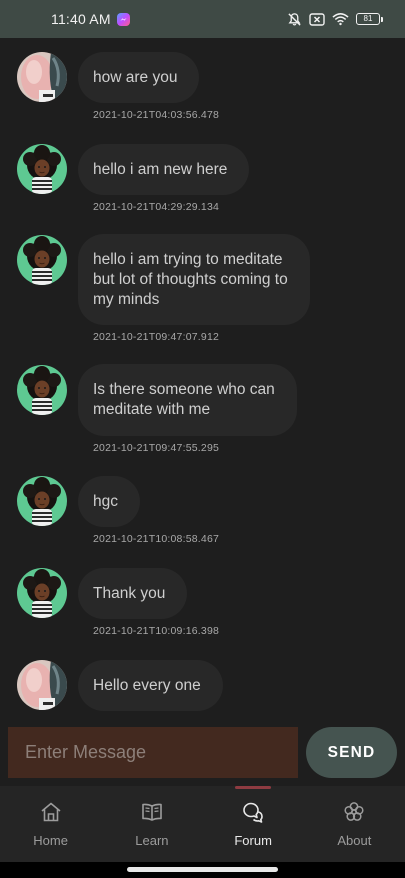 The width and height of the screenshot is (405, 878). What do you see at coordinates (160, 169) in the screenshot?
I see `message-text: hello i am new here` at bounding box center [160, 169].